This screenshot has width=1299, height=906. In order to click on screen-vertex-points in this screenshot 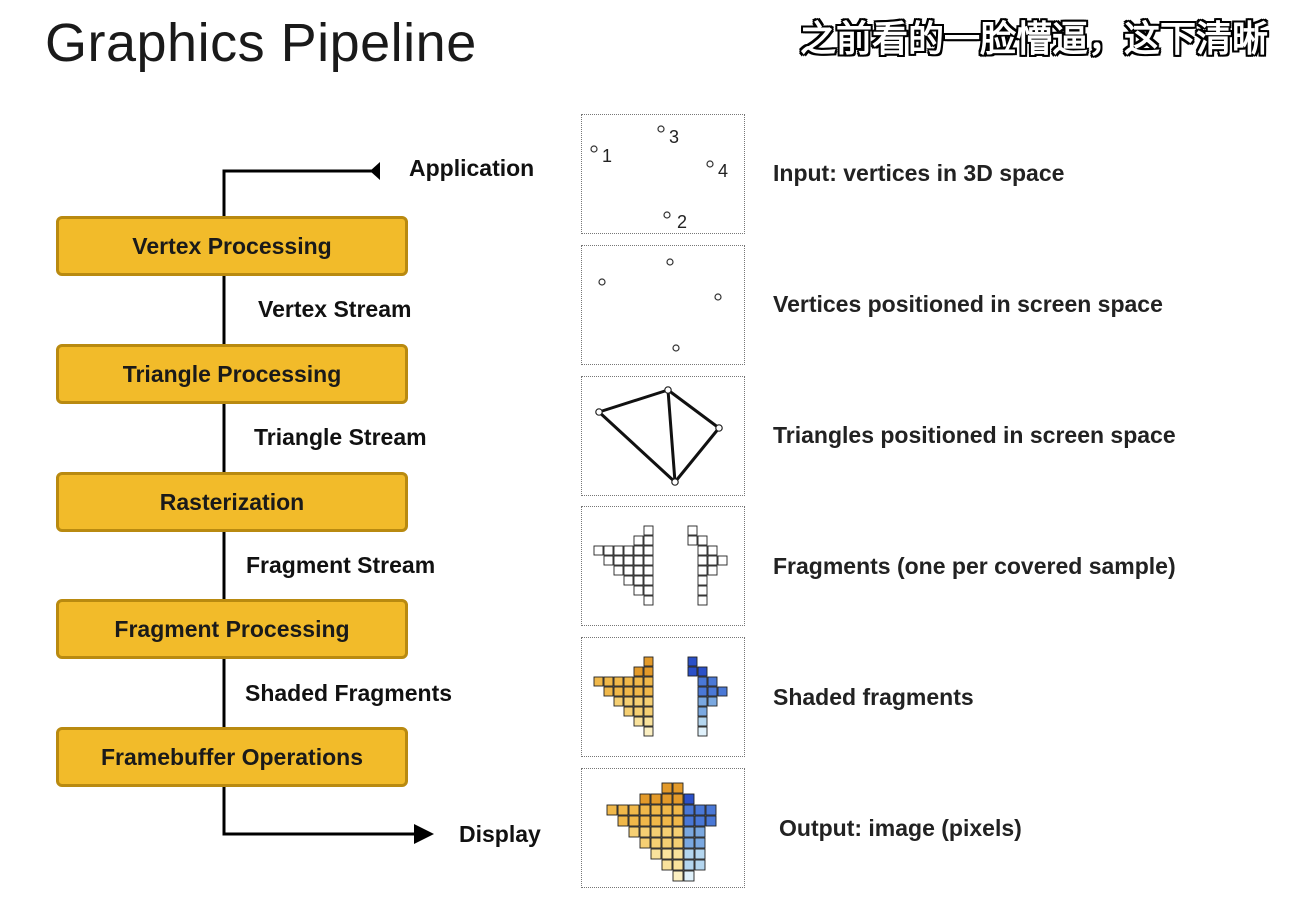, I will do `click(660, 305)`.